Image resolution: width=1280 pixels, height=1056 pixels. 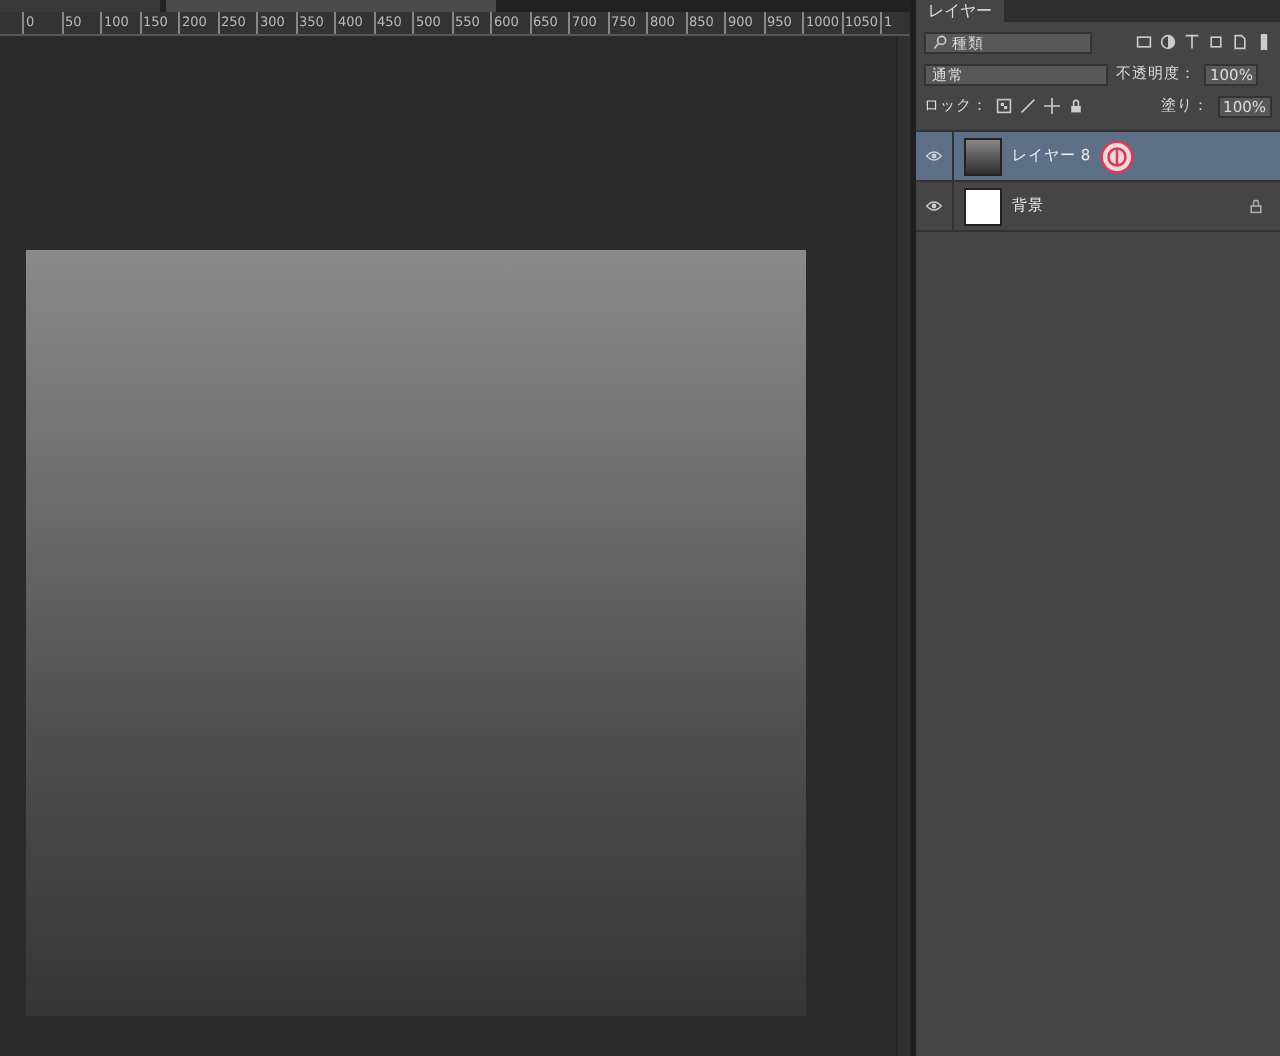 I want to click on text-icon, so click(x=1192, y=42).